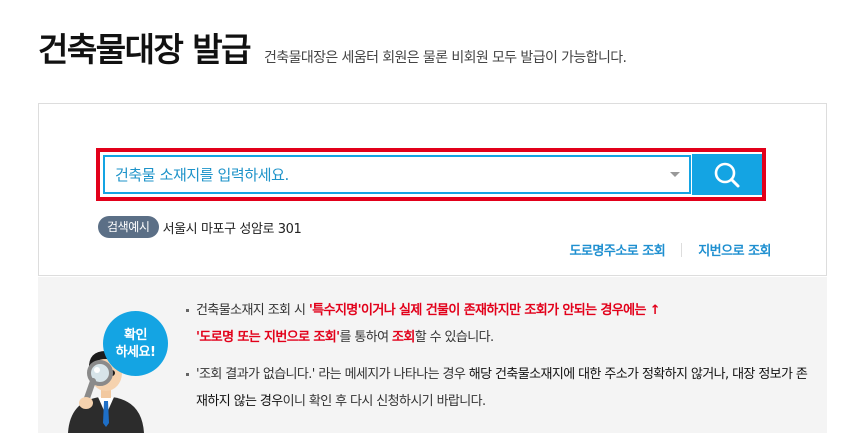 This screenshot has height=433, width=841. I want to click on search-field, so click(397, 174).